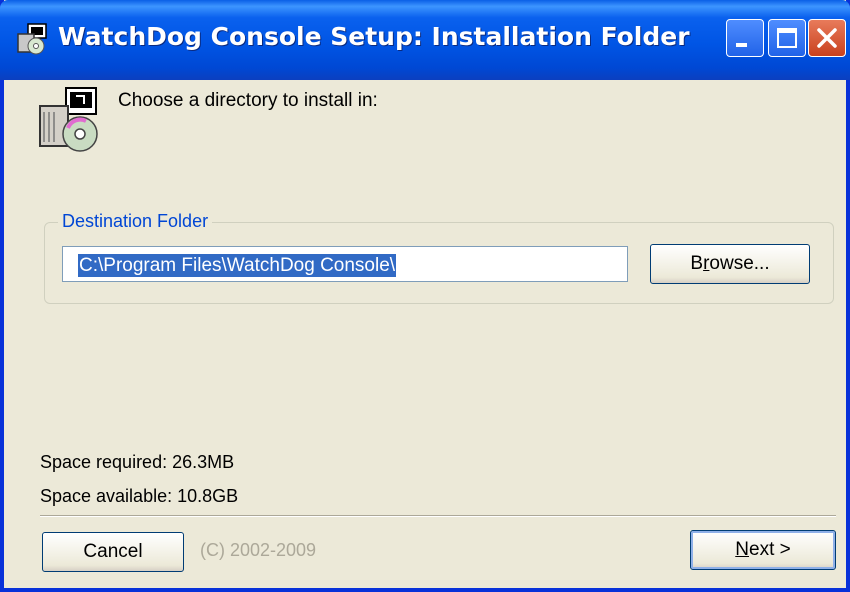 The height and width of the screenshot is (592, 850). What do you see at coordinates (137, 462) in the screenshot?
I see `space-required-text: Space required: 26.3MB` at bounding box center [137, 462].